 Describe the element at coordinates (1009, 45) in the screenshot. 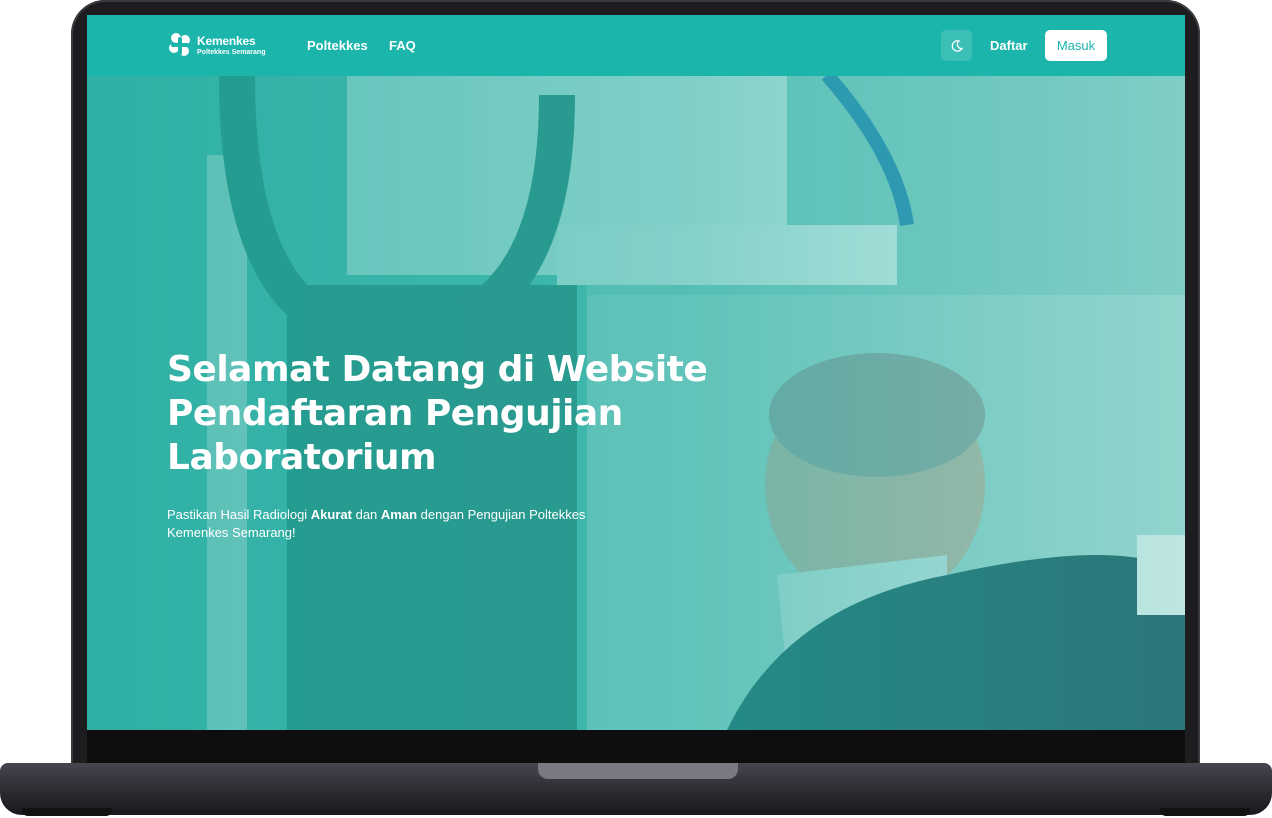

I see `register-link: Daftar` at that location.